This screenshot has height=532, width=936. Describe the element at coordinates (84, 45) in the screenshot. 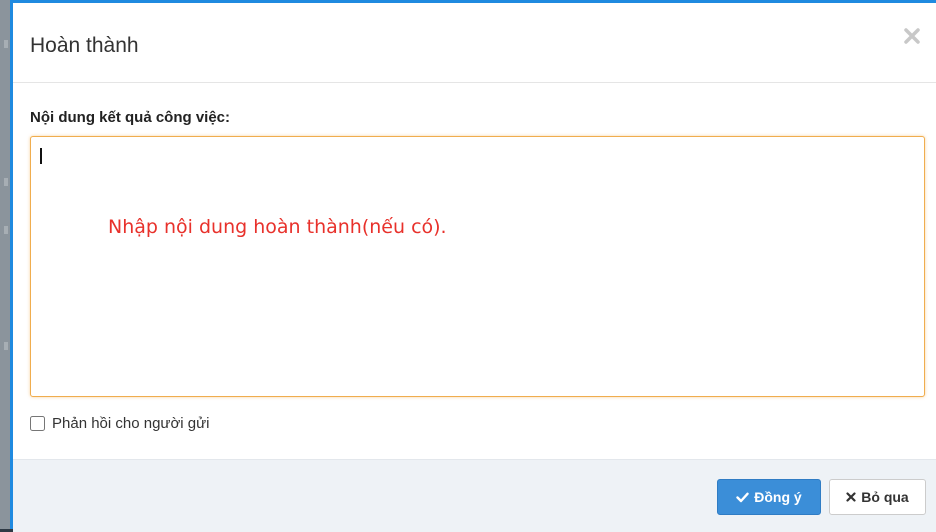

I see `dialog-title: Hoàn thành` at that location.